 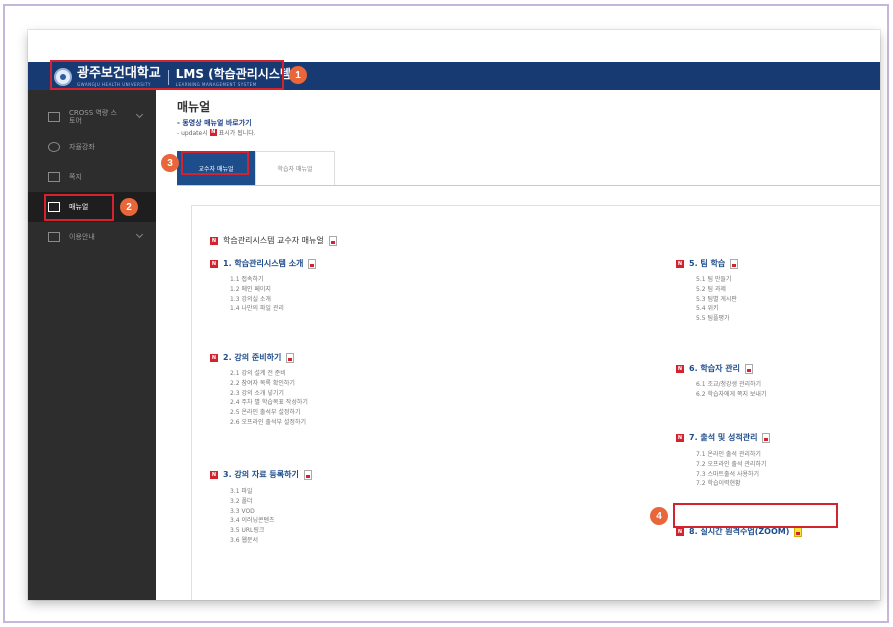 What do you see at coordinates (82, 147) in the screenshot?
I see `sidebar-item-label: 자율강좌` at bounding box center [82, 147].